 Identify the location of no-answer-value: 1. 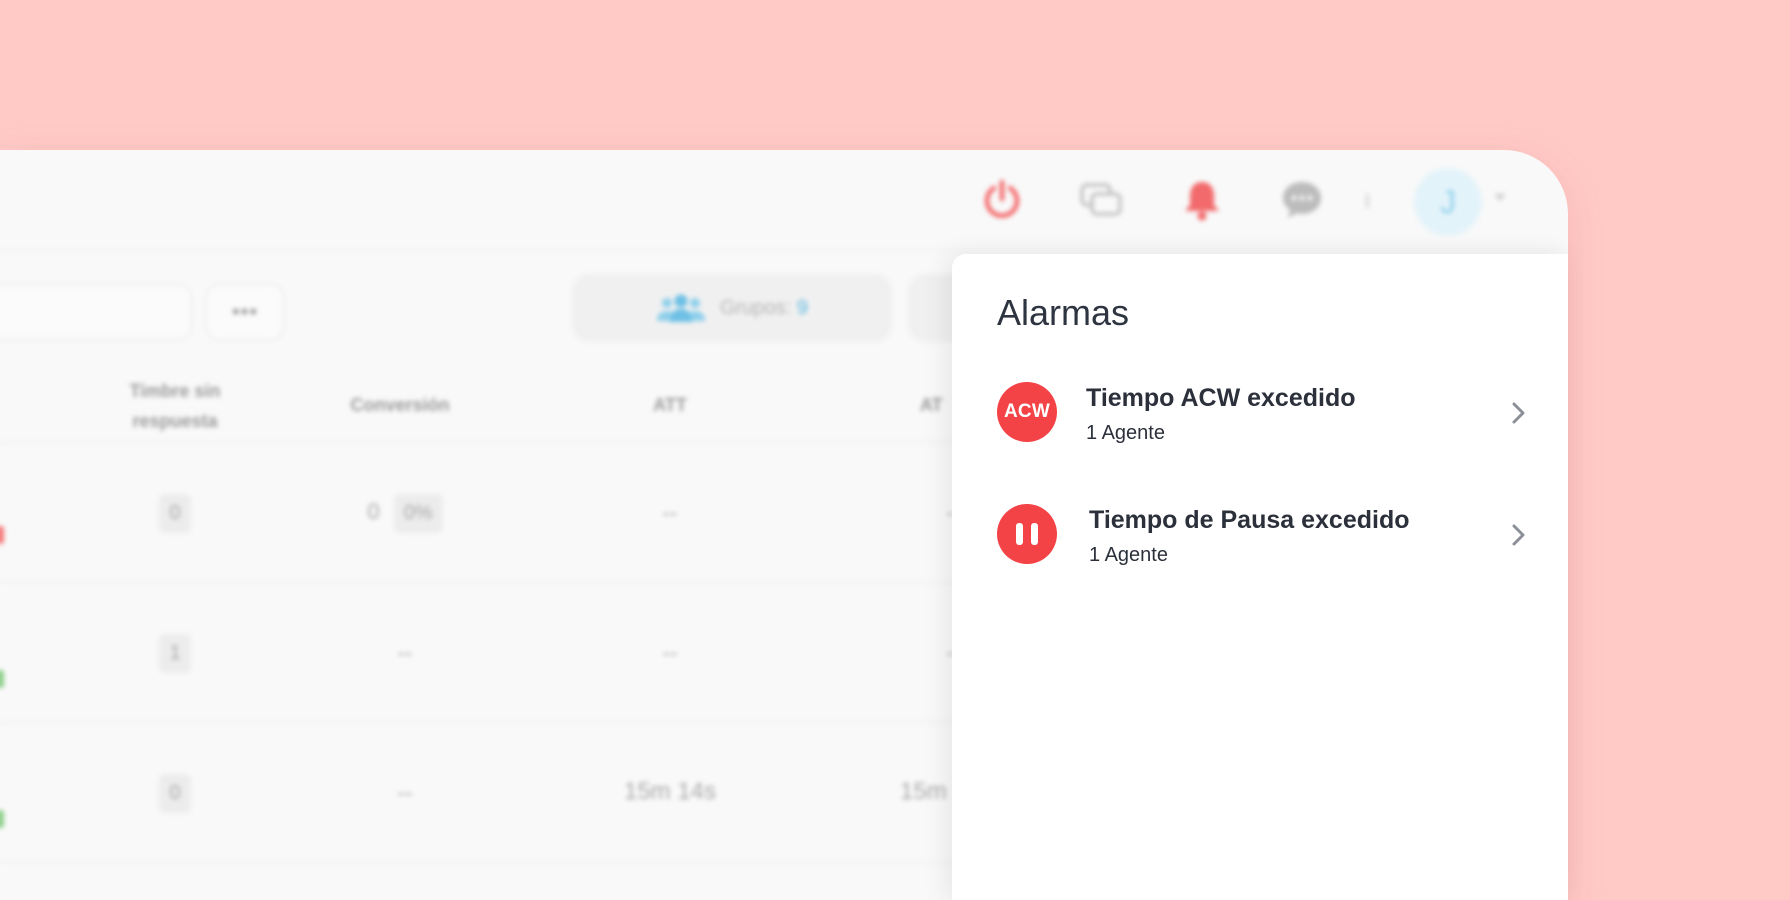
(175, 653).